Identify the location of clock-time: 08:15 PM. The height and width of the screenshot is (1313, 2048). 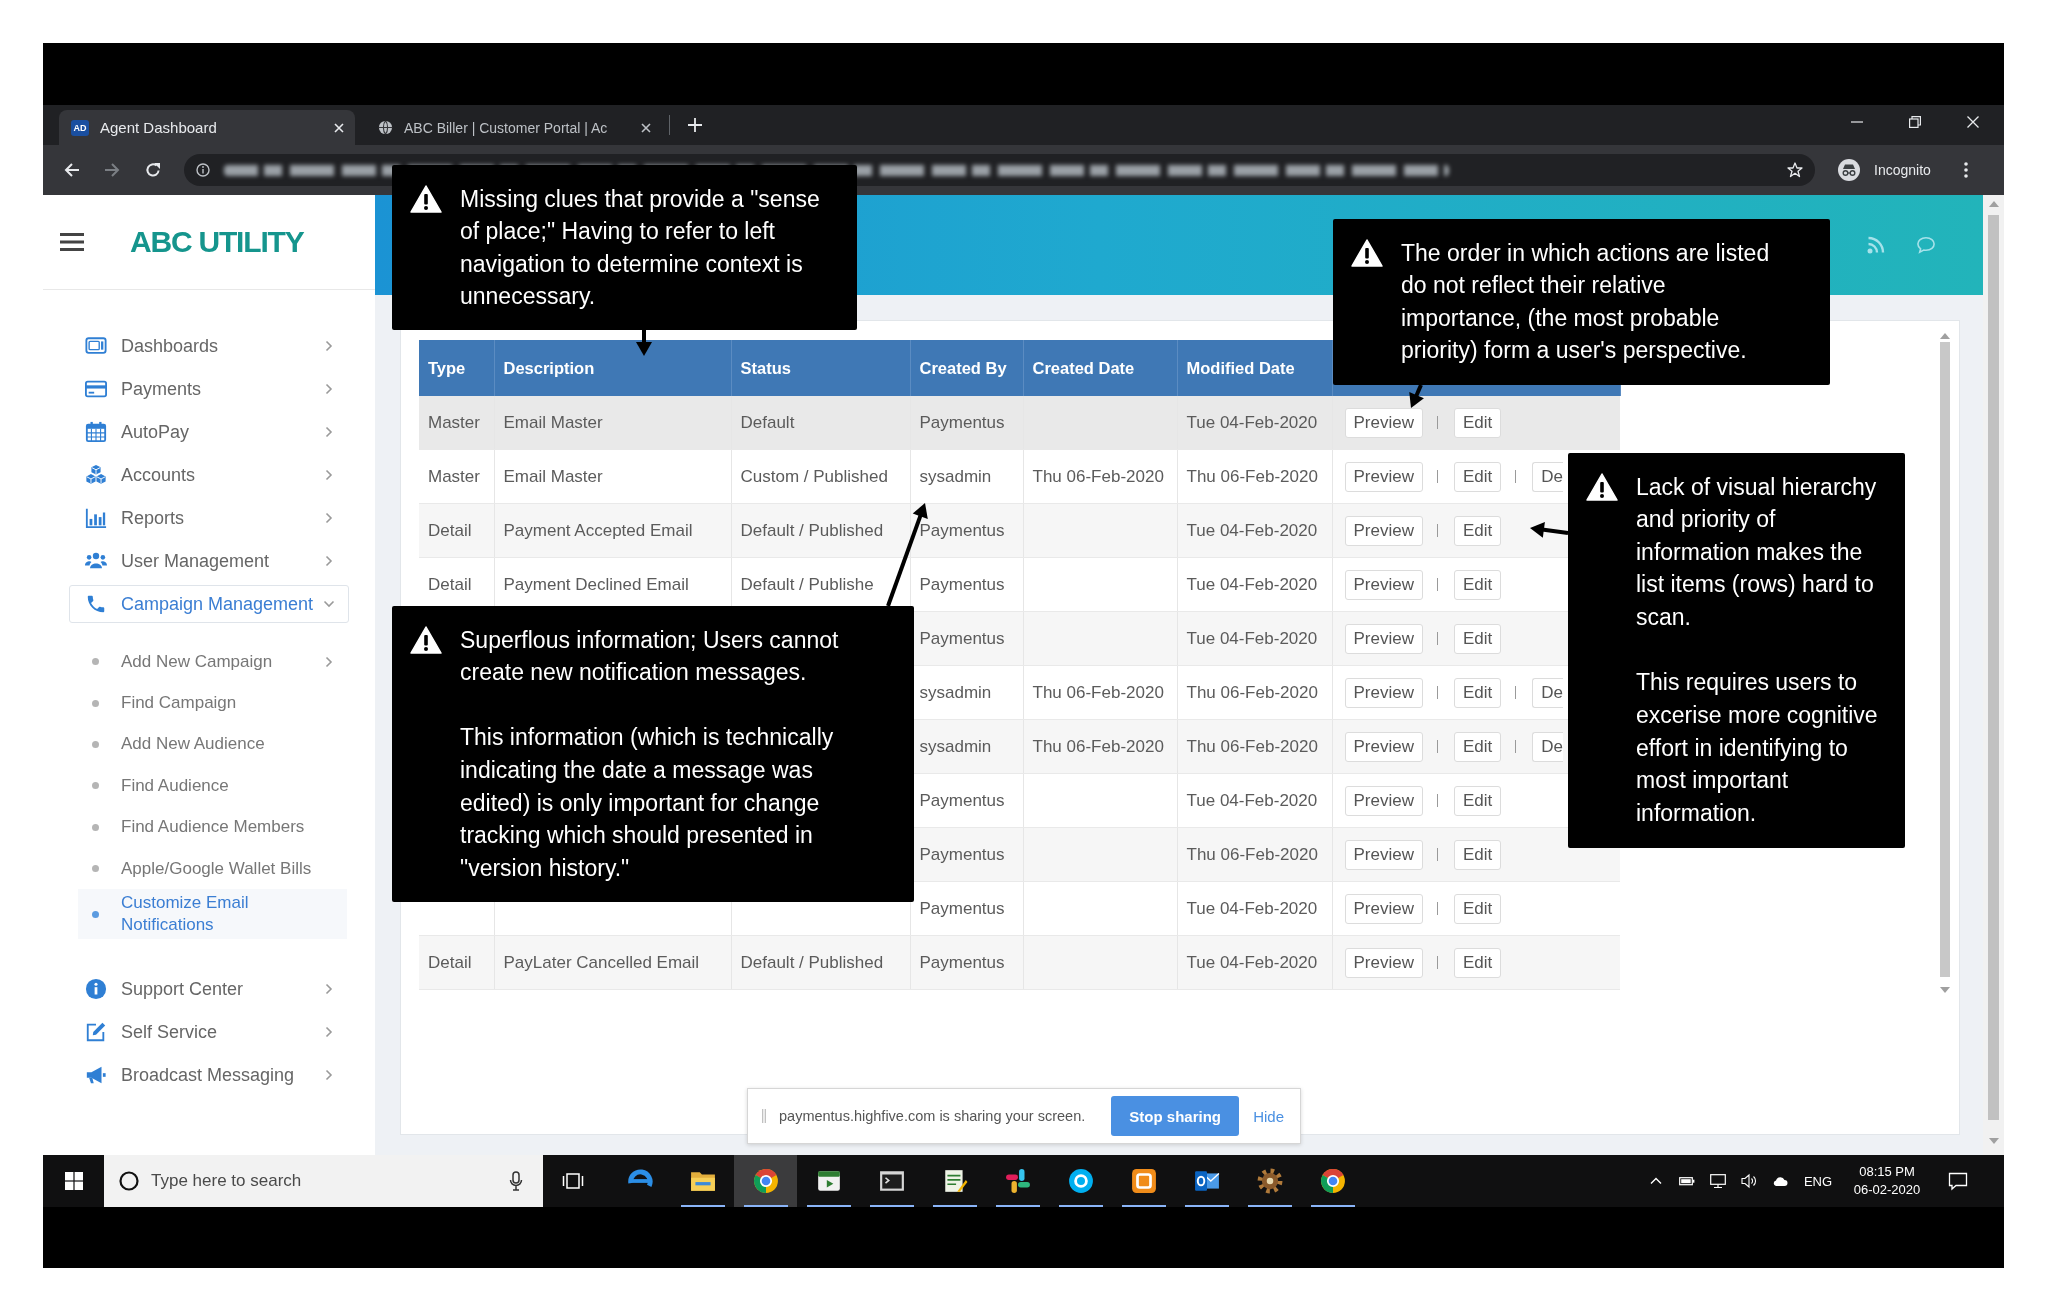
(1887, 1172).